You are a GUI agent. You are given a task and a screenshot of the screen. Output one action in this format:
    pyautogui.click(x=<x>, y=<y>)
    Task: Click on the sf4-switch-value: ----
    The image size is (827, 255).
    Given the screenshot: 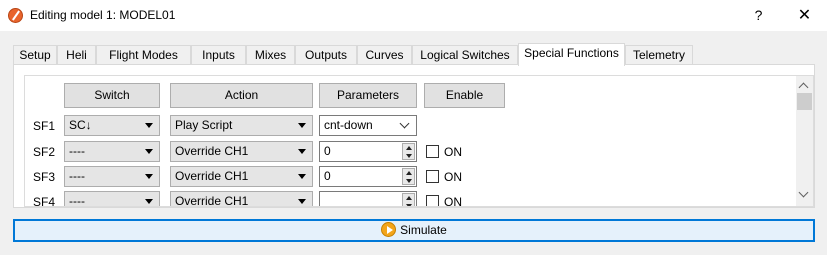 What is the action you would take?
    pyautogui.click(x=77, y=200)
    